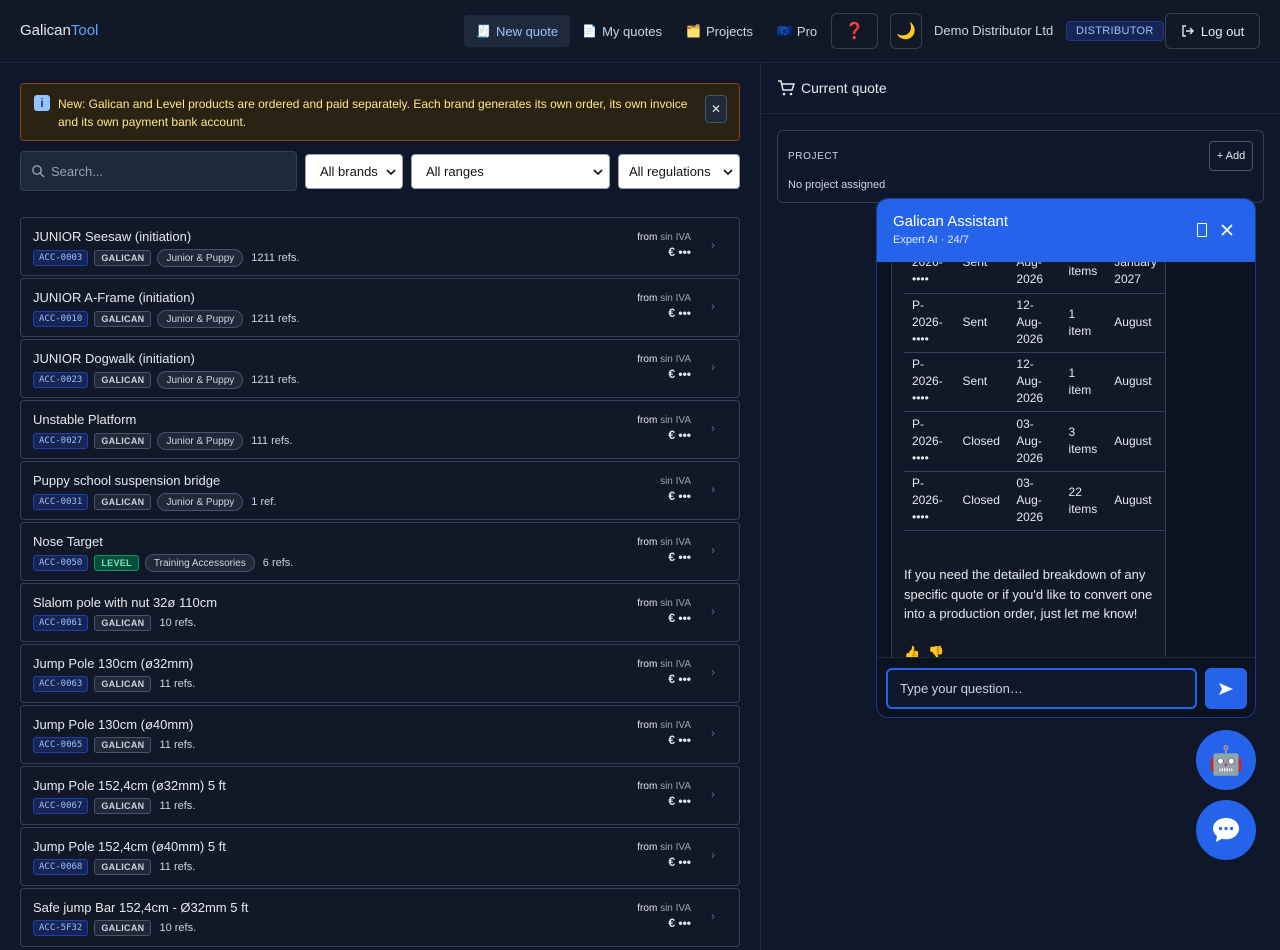  Describe the element at coordinates (264, 502) in the screenshot. I see `refs-count: 1 ref.` at that location.